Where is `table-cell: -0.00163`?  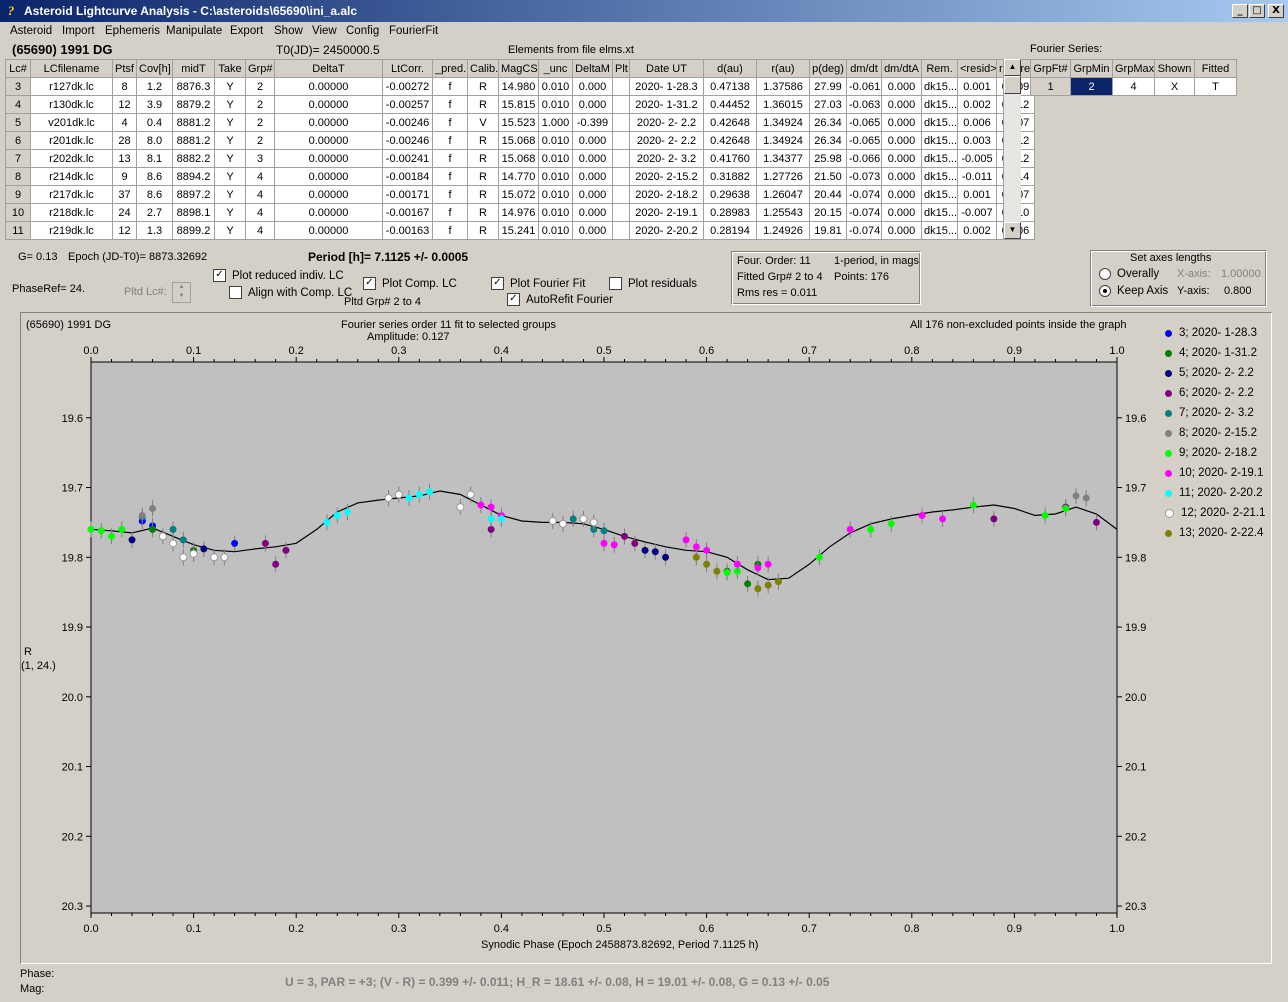
table-cell: -0.00163 is located at coordinates (407, 230).